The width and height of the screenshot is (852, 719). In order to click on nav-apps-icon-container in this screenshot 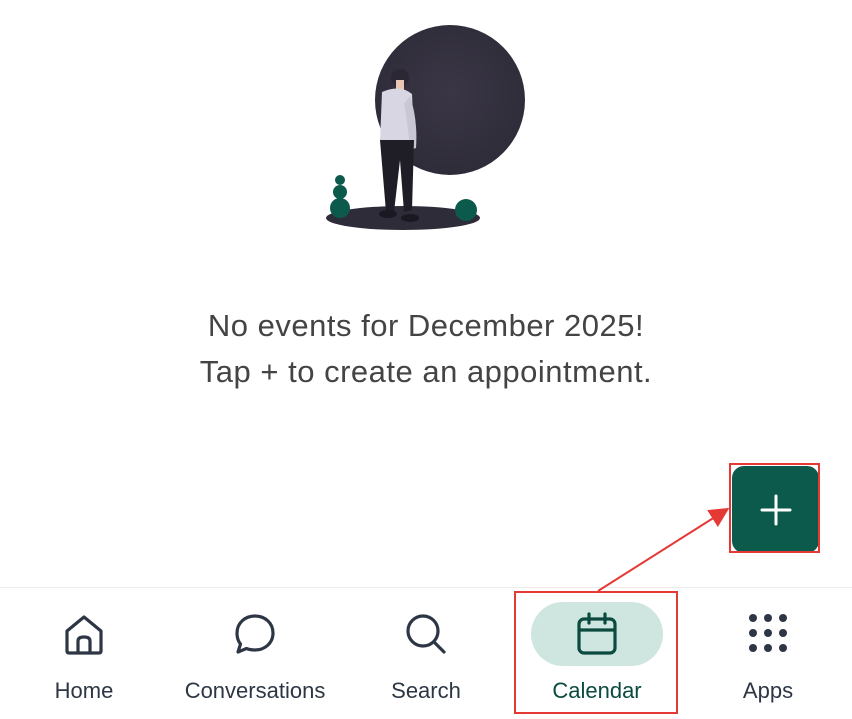, I will do `click(768, 634)`.